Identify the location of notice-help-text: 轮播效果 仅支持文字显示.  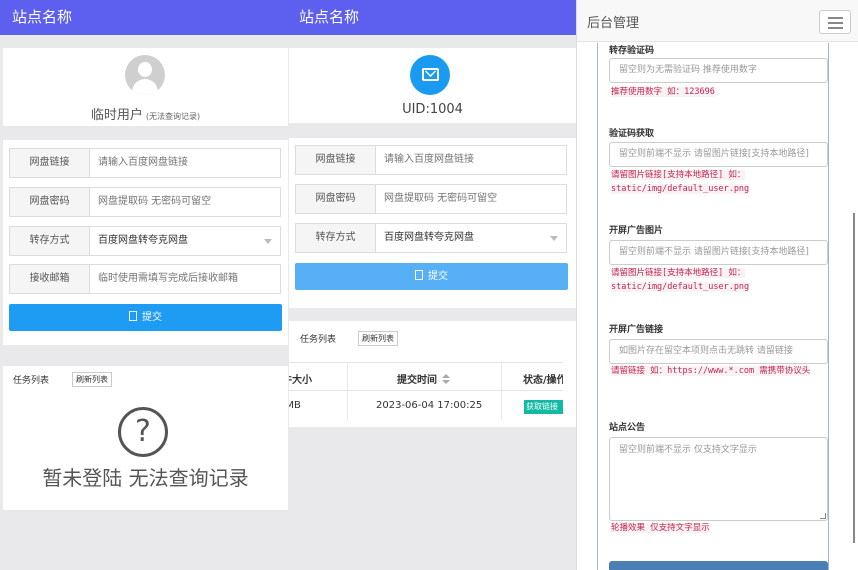
(660, 528).